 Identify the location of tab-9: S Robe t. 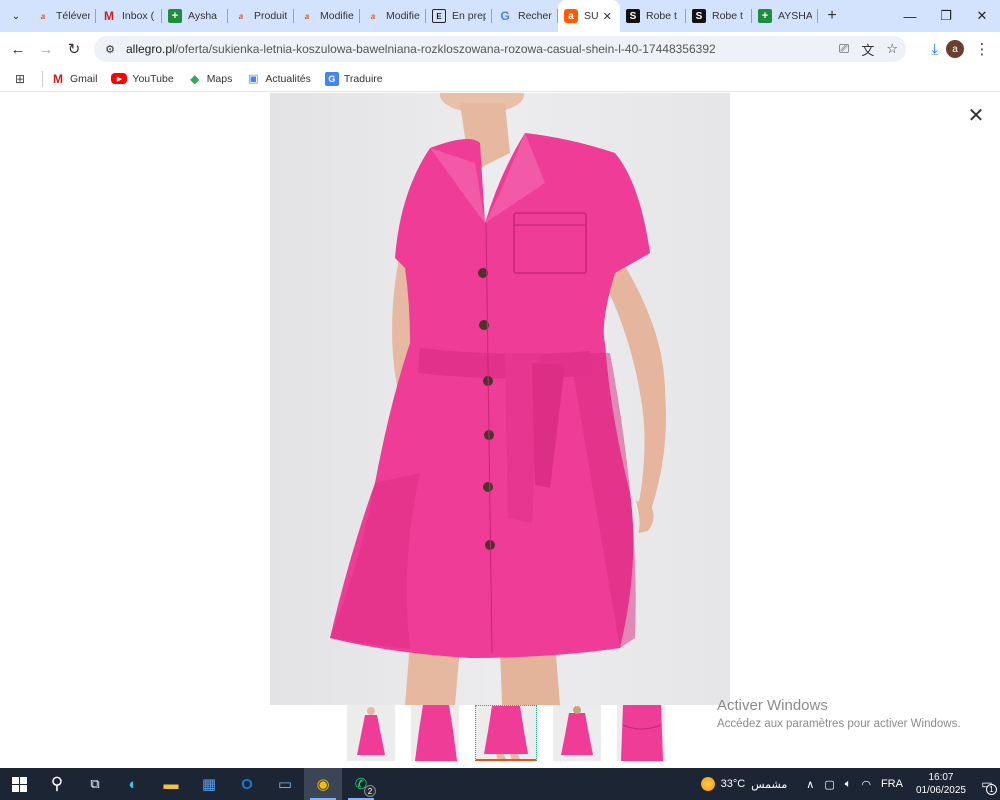
(653, 16).